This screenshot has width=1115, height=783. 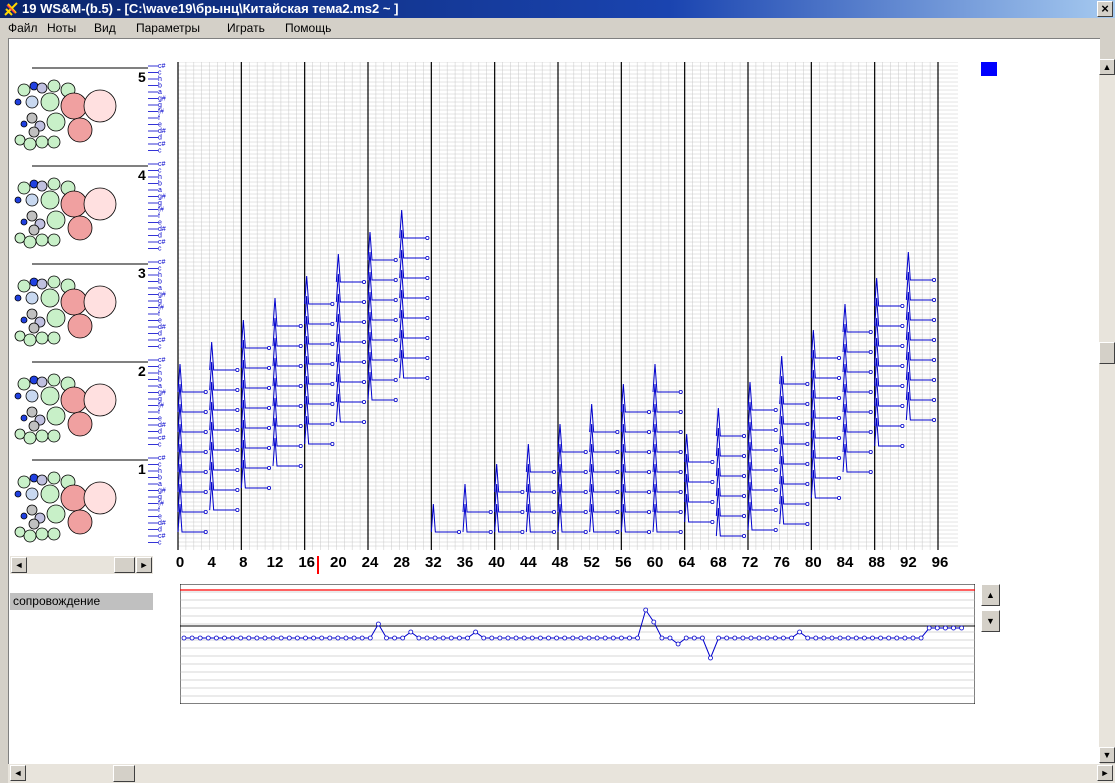 I want to click on accompaniment-label: сопровождение, so click(x=81, y=601).